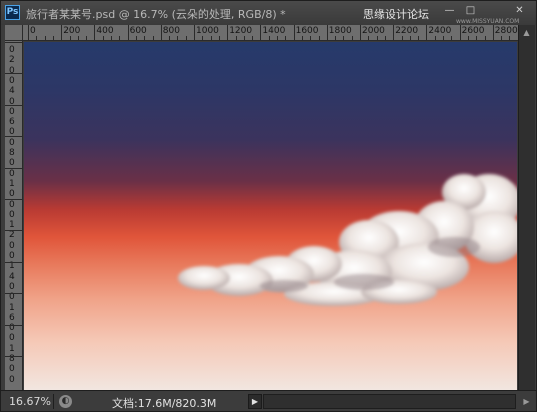 This screenshot has width=537, height=412. I want to click on watermark-text: 思缘设计论坛, so click(396, 14).